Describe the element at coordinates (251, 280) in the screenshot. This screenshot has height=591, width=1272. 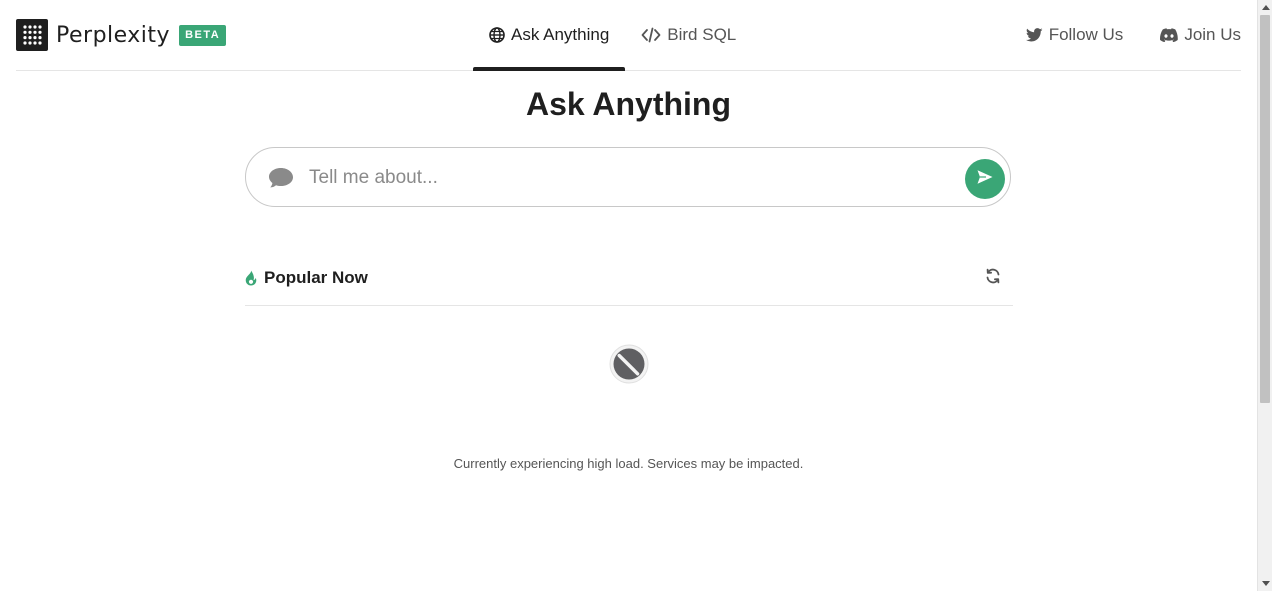
I see `fire-icon` at that location.